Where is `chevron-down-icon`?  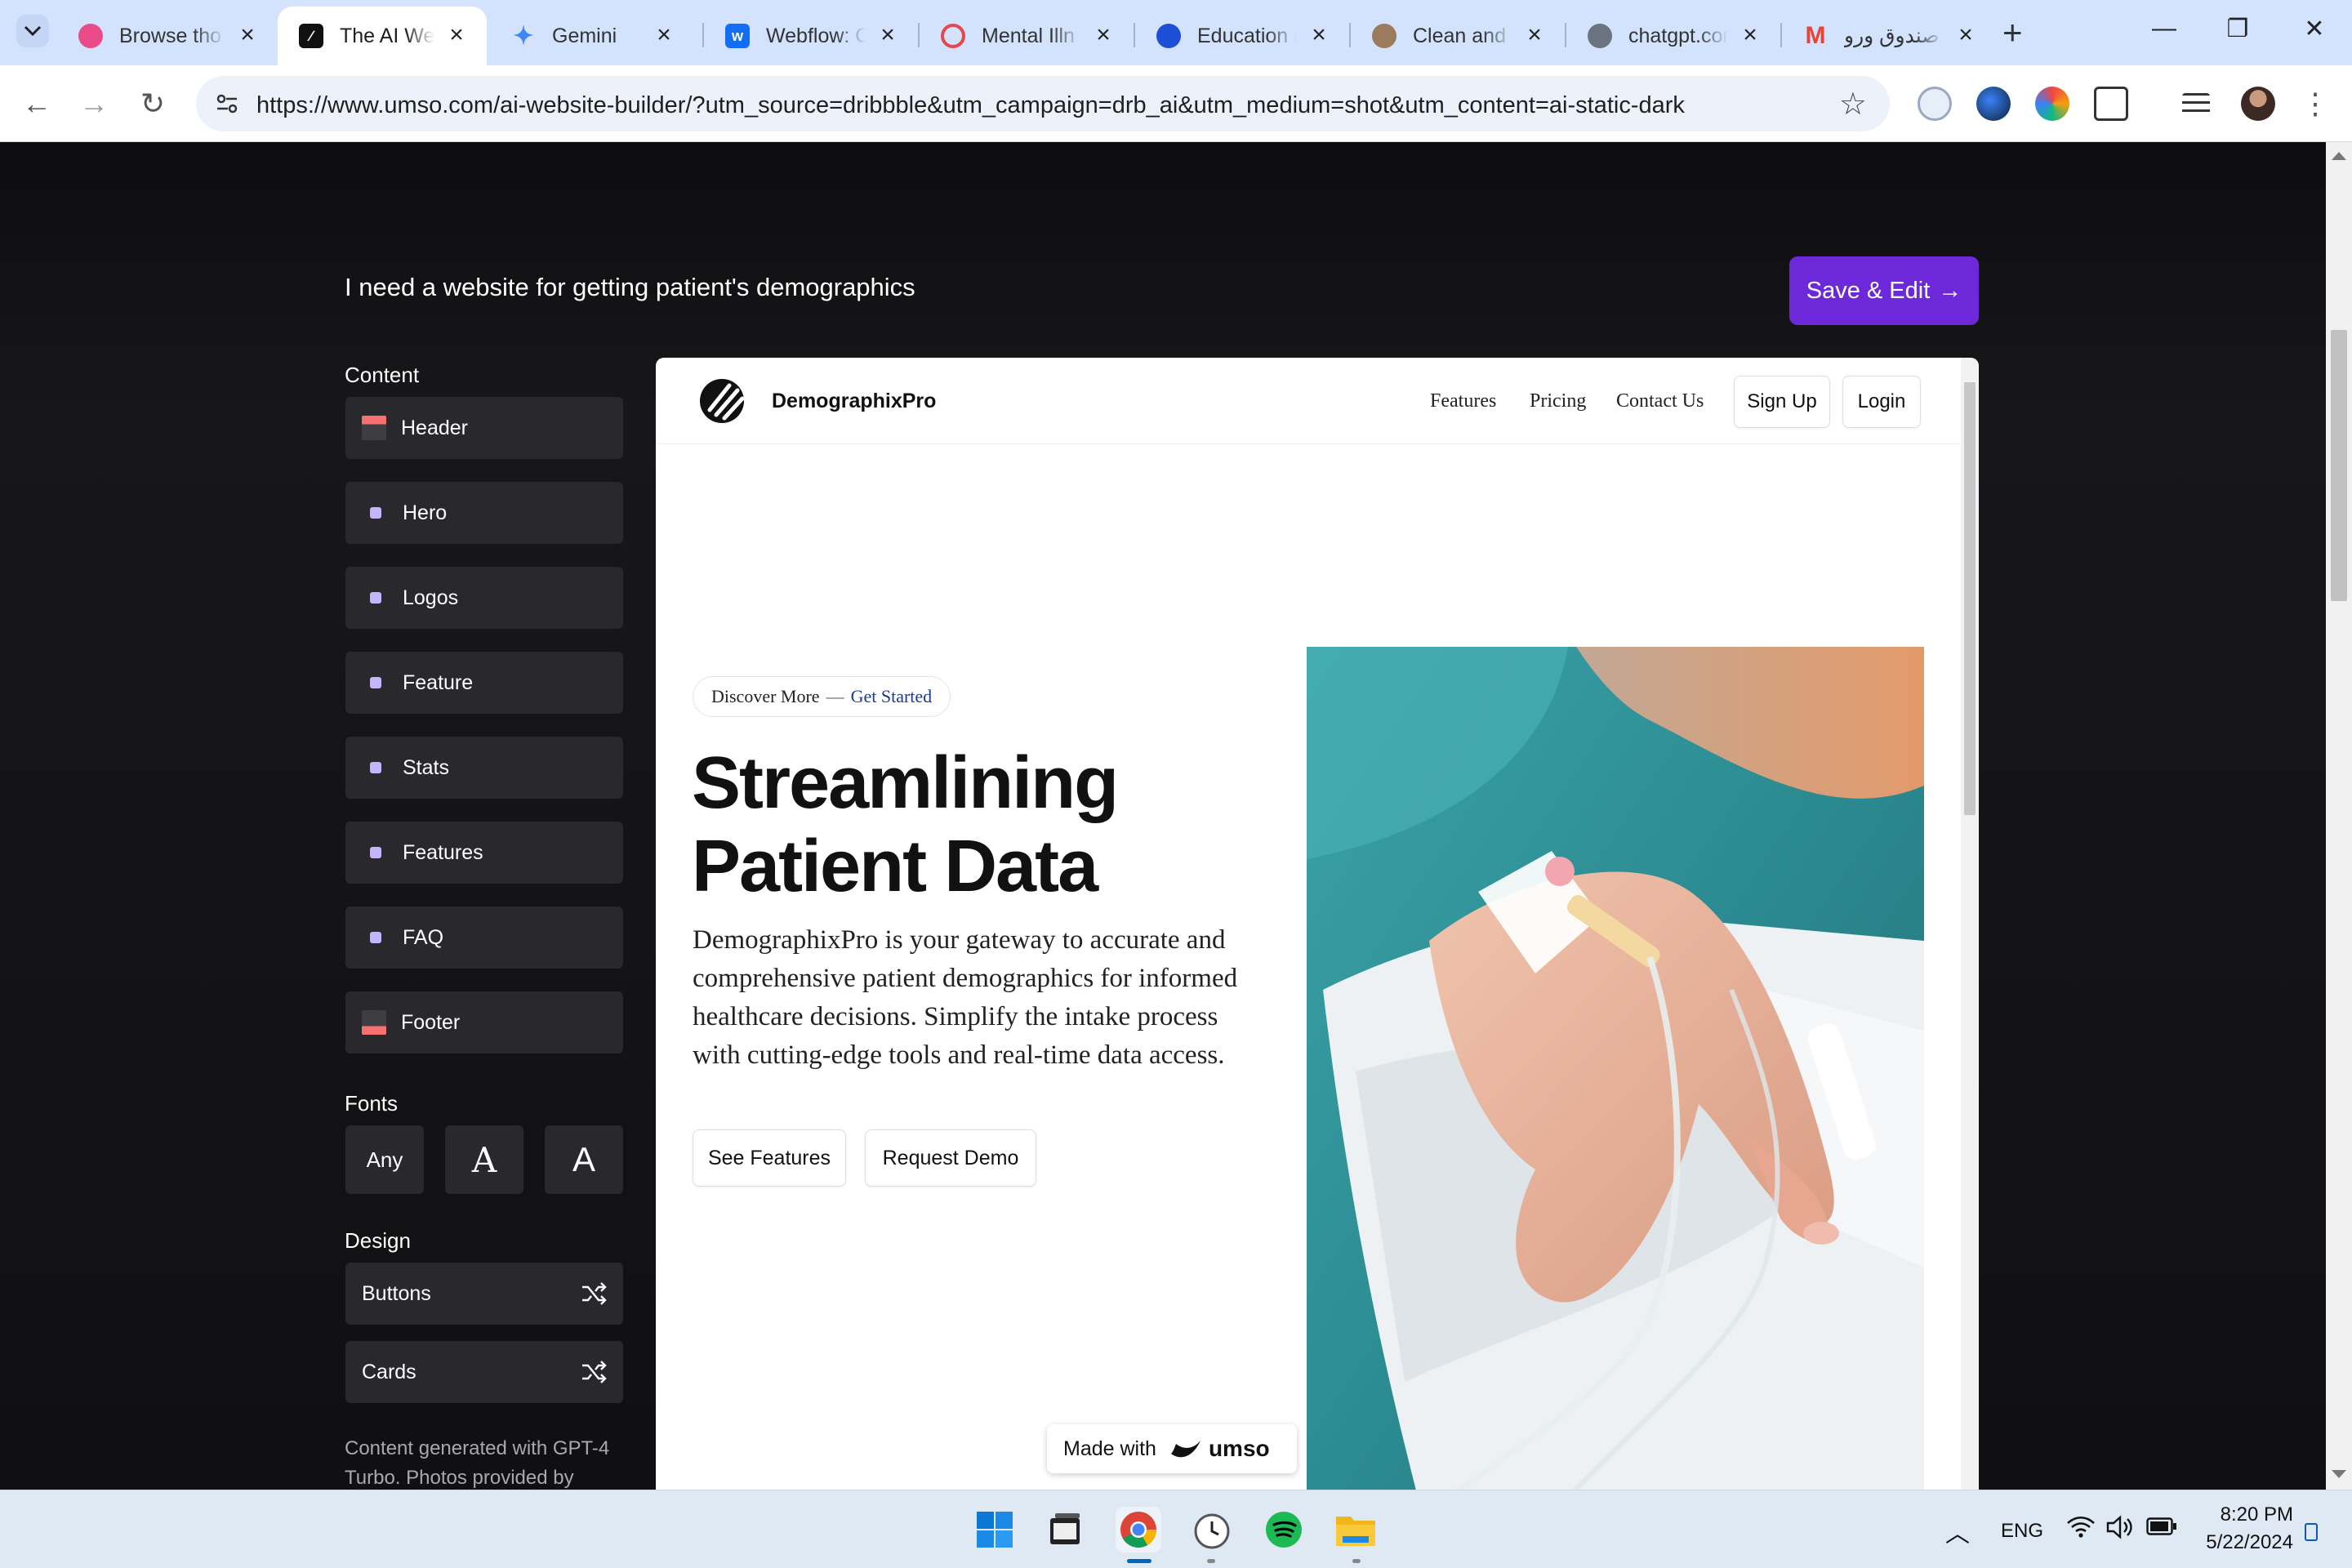 chevron-down-icon is located at coordinates (33, 31).